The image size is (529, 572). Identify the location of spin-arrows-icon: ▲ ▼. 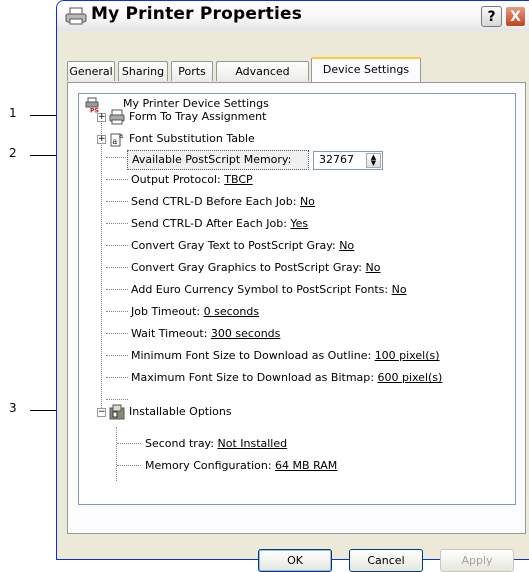
(373, 160).